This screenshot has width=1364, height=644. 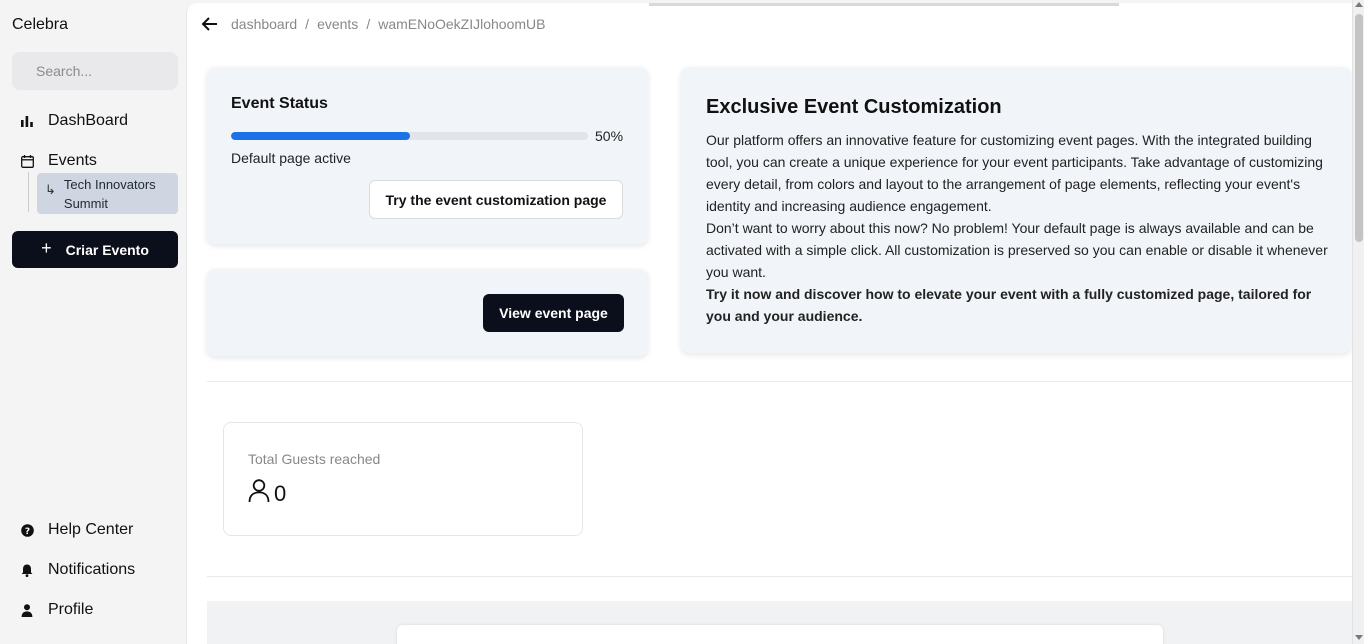 I want to click on plus-icon: +, so click(x=46, y=248).